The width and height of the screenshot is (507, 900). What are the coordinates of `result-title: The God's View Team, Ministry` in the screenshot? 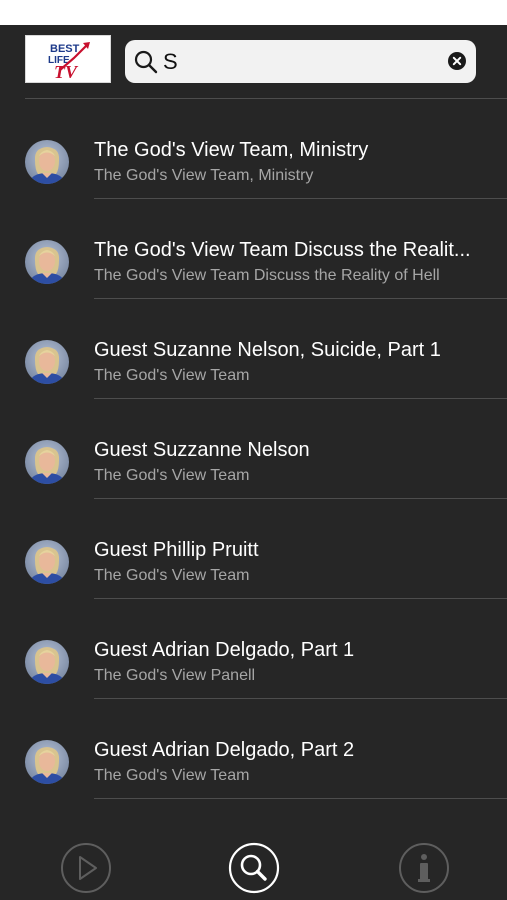 It's located at (231, 150).